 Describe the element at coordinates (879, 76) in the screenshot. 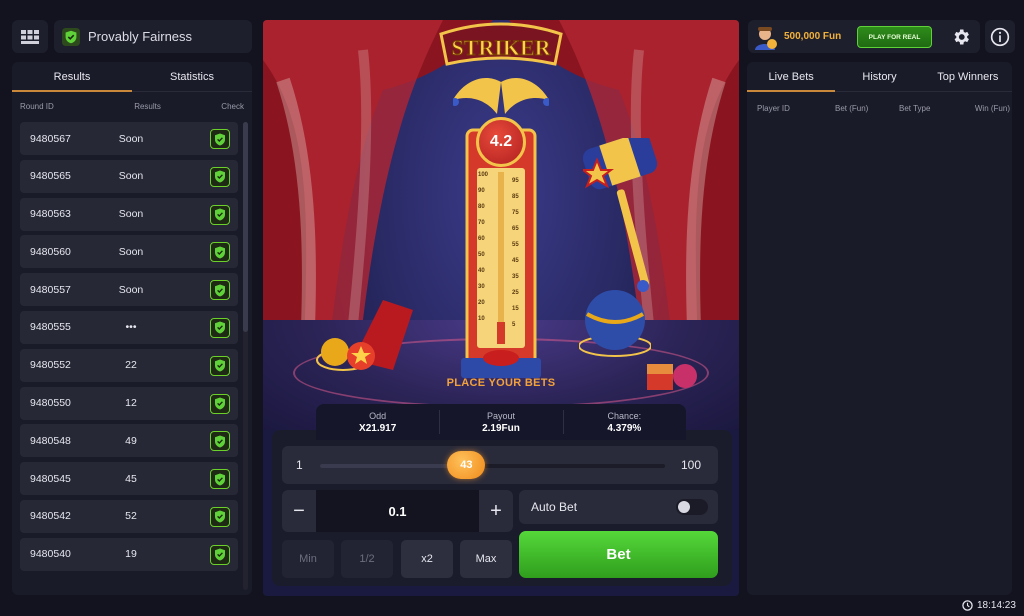

I see `tab-history: History` at that location.